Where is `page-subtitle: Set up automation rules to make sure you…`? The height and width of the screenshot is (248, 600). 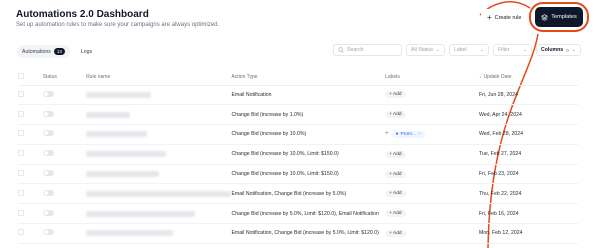
page-subtitle: Set up automation rules to make sure you… is located at coordinates (118, 25).